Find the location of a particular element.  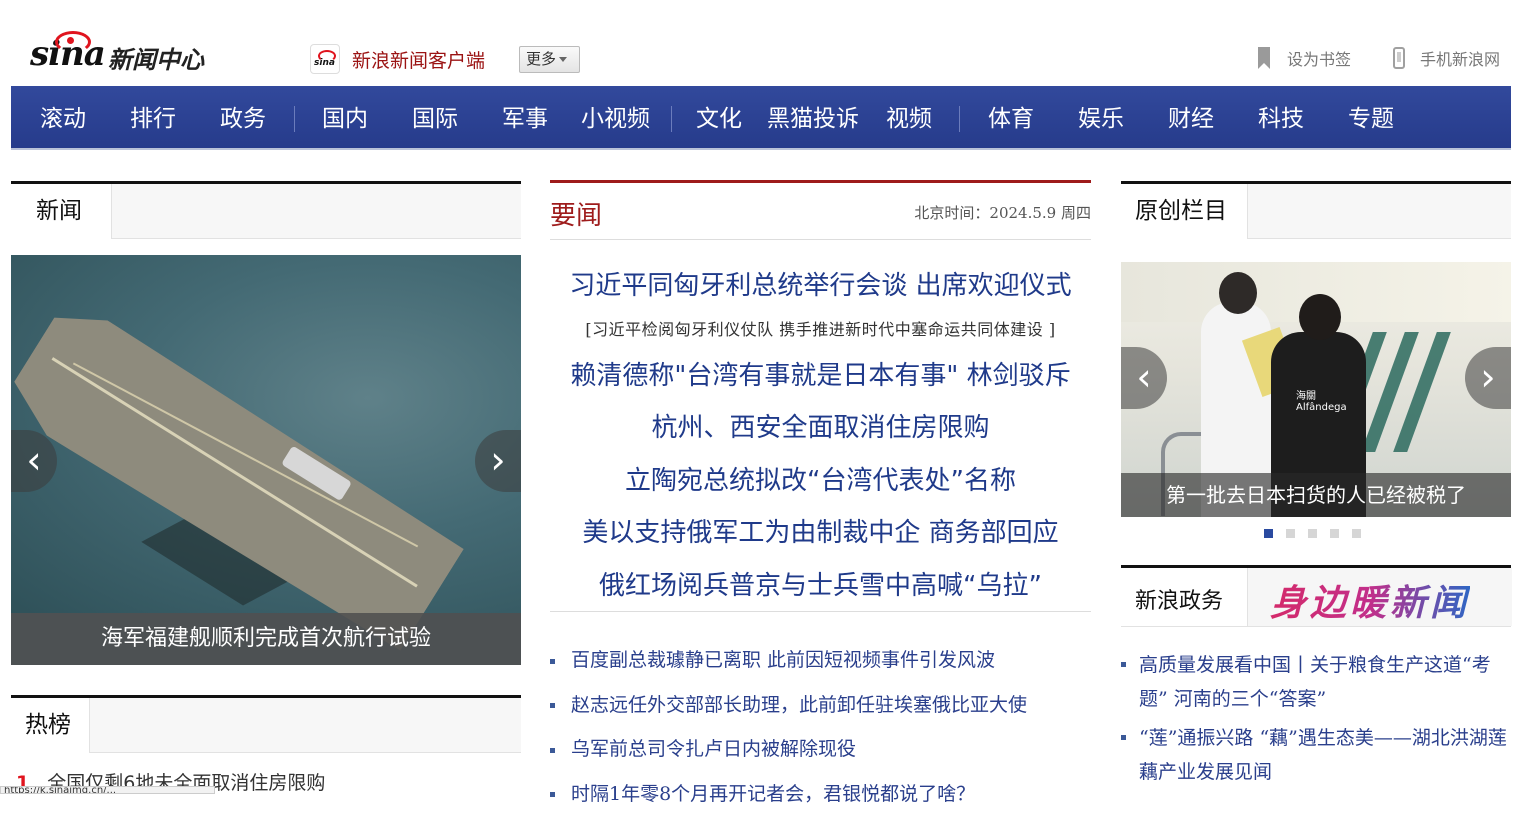

list-item: “莲”通振兴路 “藕”遇生态美——湖北洪湖莲藕产业发展见闻 is located at coordinates (1316, 755).